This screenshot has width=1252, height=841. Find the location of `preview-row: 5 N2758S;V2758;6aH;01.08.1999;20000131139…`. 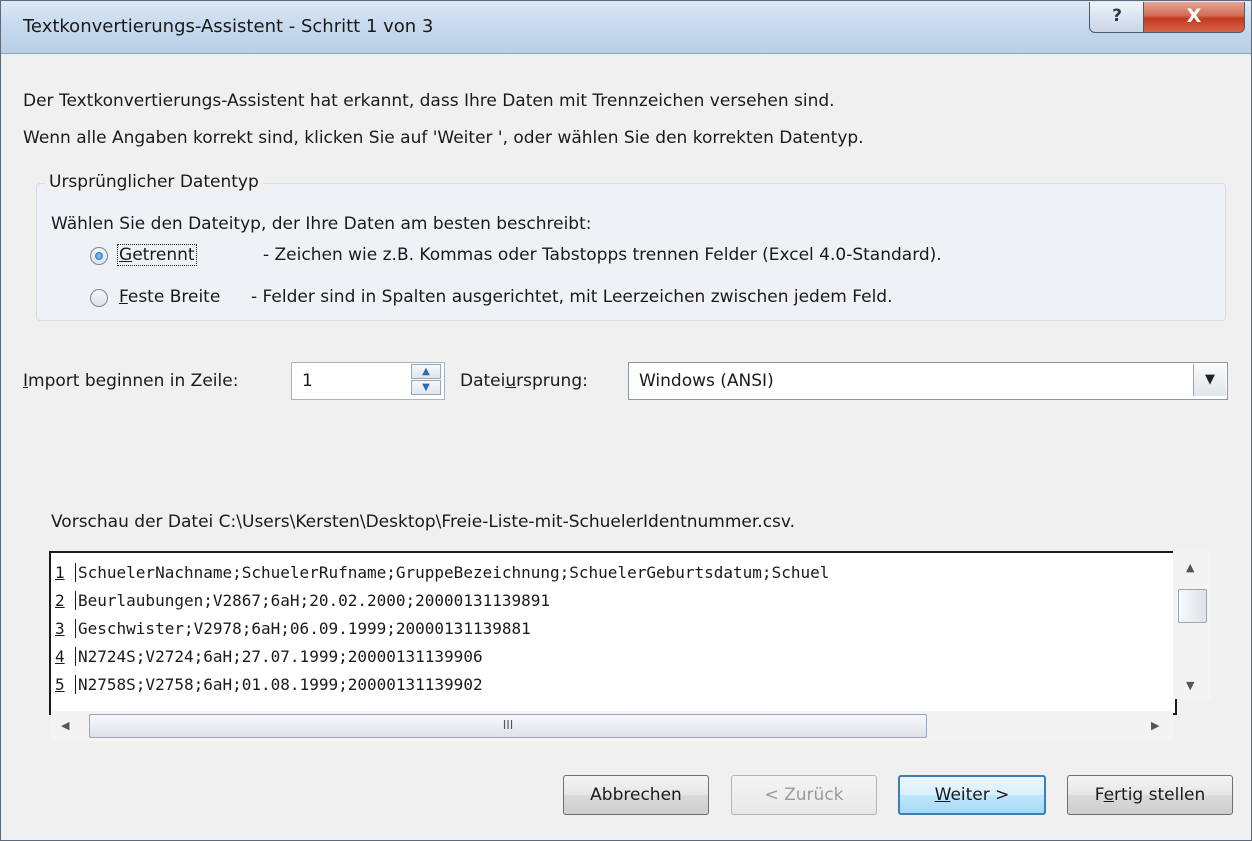

preview-row: 5 N2758S;V2758;6aH;01.08.1999;20000131139… is located at coordinates (269, 684).